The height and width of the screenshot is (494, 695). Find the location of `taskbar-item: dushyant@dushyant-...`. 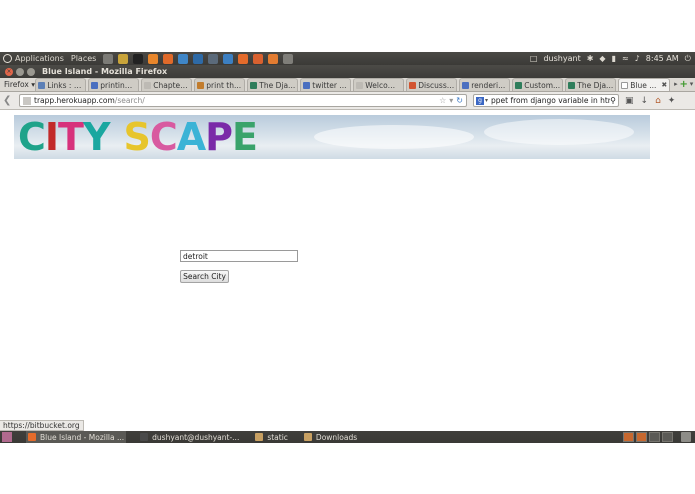

taskbar-item: dushyant@dushyant-... is located at coordinates (189, 437).